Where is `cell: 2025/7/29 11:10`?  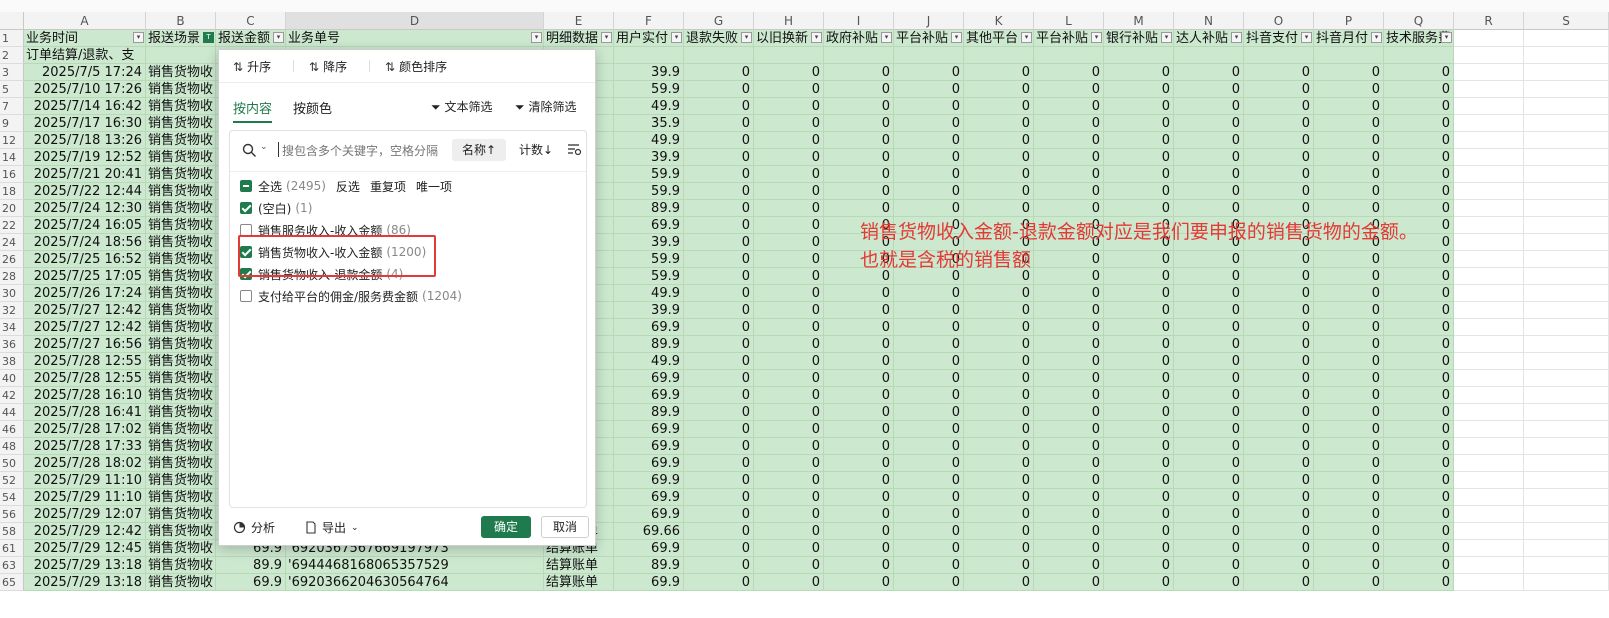 cell: 2025/7/29 11:10 is located at coordinates (85, 480).